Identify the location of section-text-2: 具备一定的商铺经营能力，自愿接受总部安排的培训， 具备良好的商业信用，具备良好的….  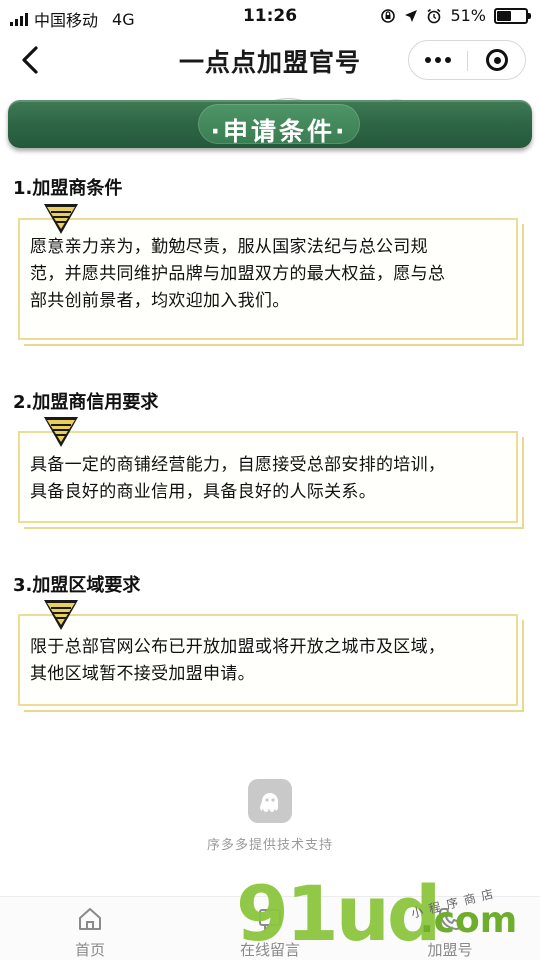
(268, 479).